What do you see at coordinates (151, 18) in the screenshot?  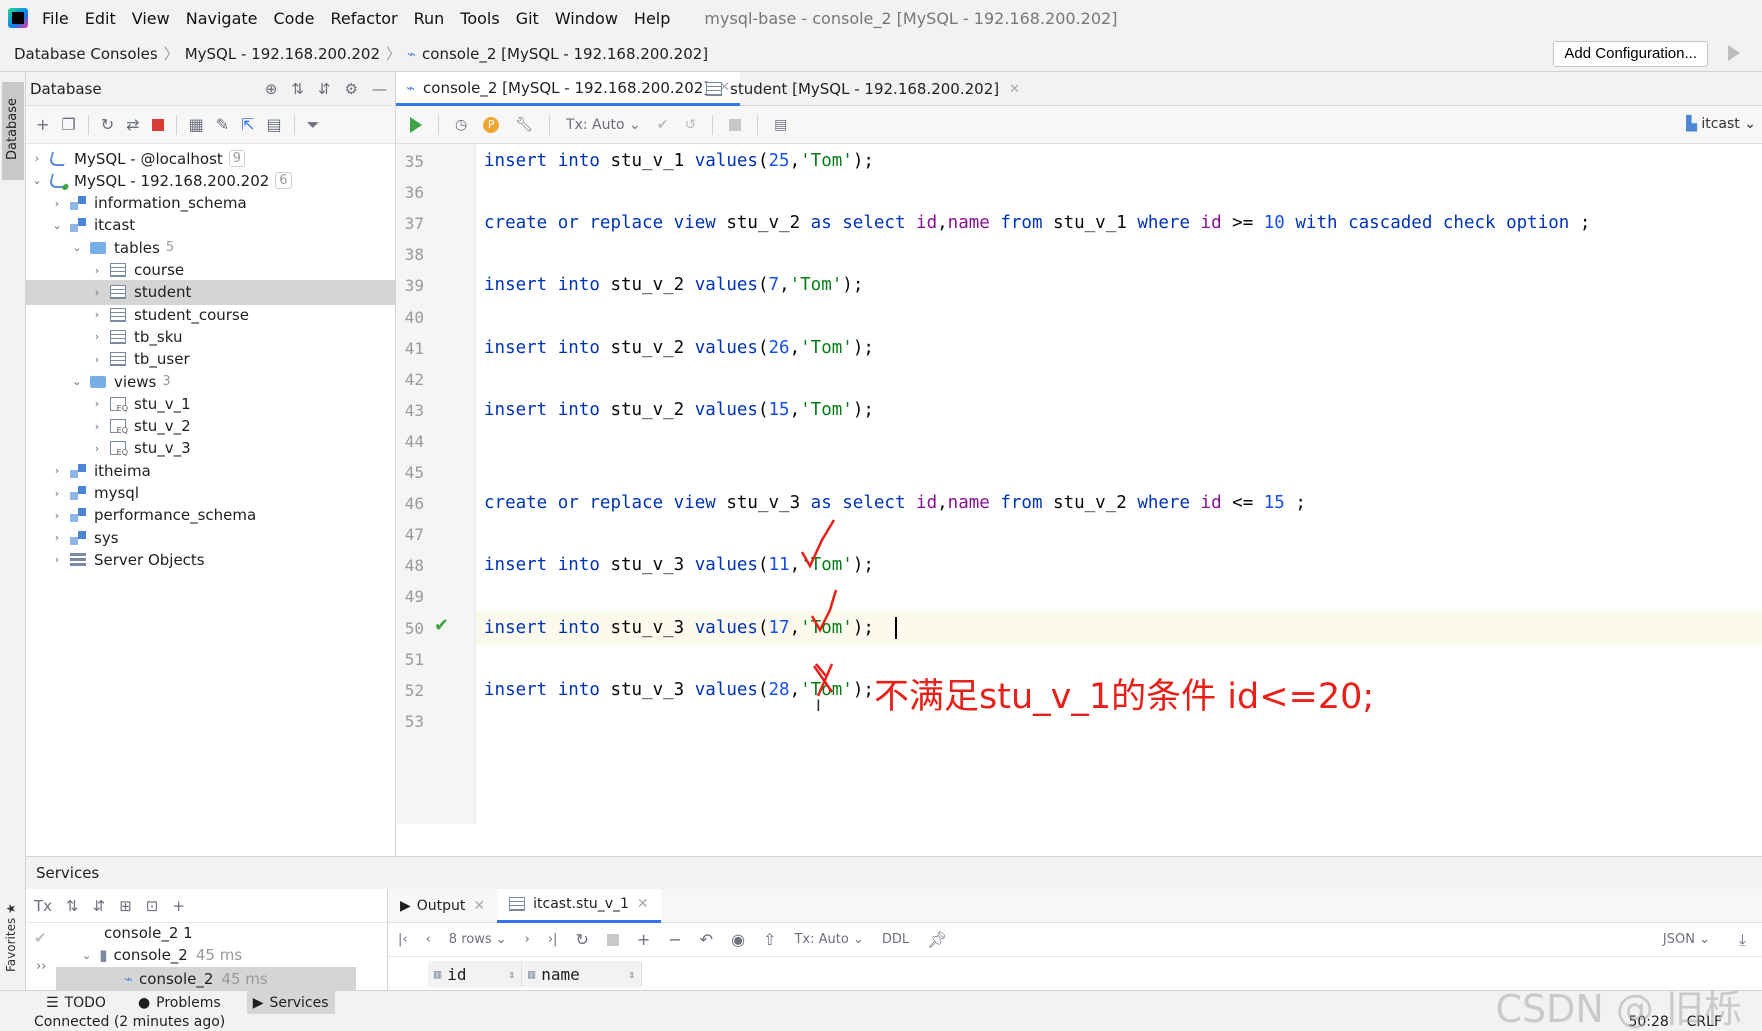 I see `menu-view: View` at bounding box center [151, 18].